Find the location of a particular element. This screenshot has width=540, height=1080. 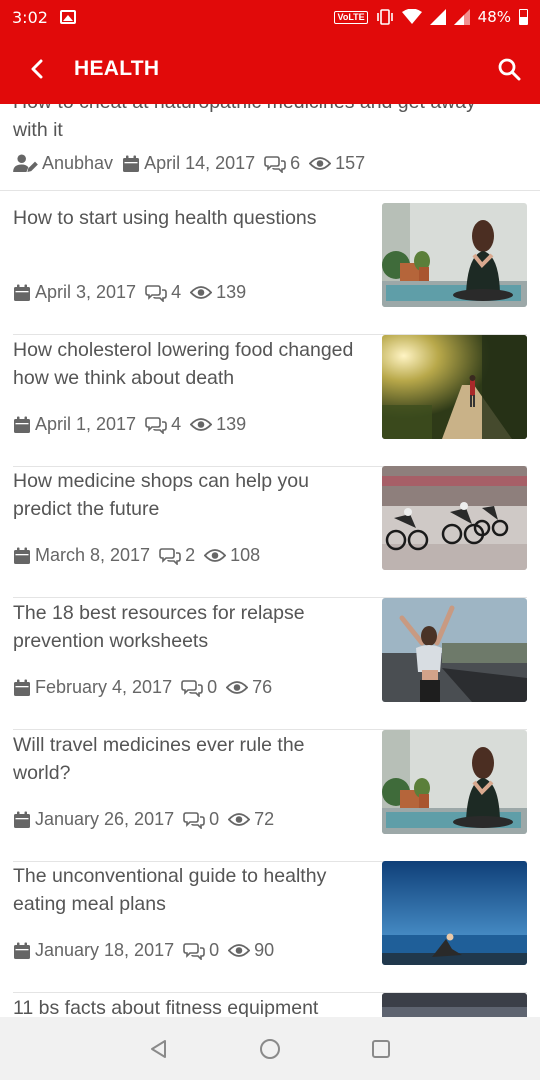

triangle-back-icon is located at coordinates (158, 1048).